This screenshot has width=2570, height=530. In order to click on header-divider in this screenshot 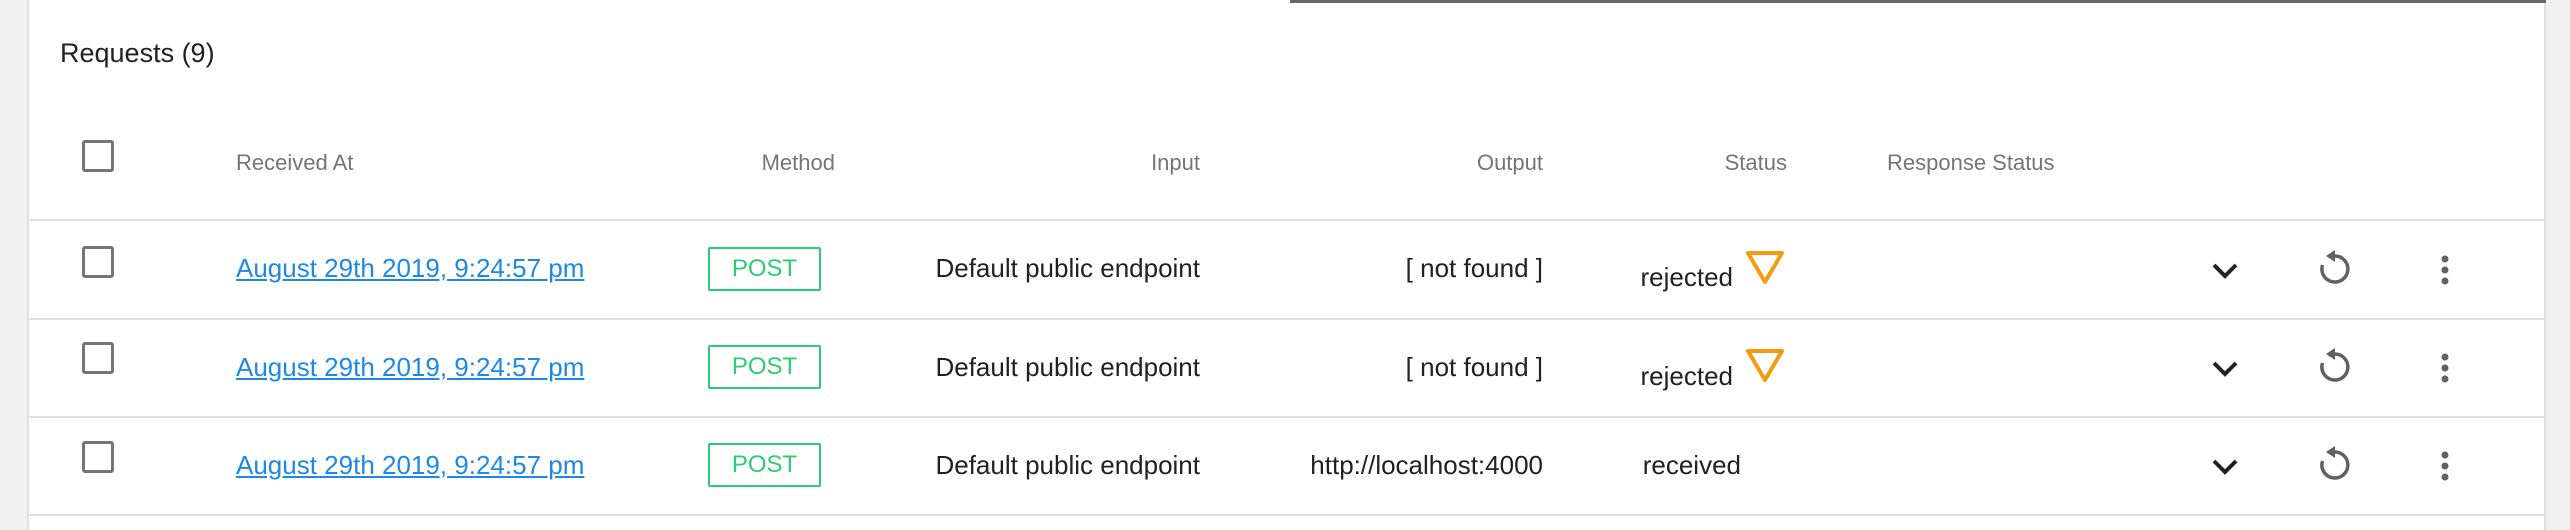, I will do `click(1286, 220)`.